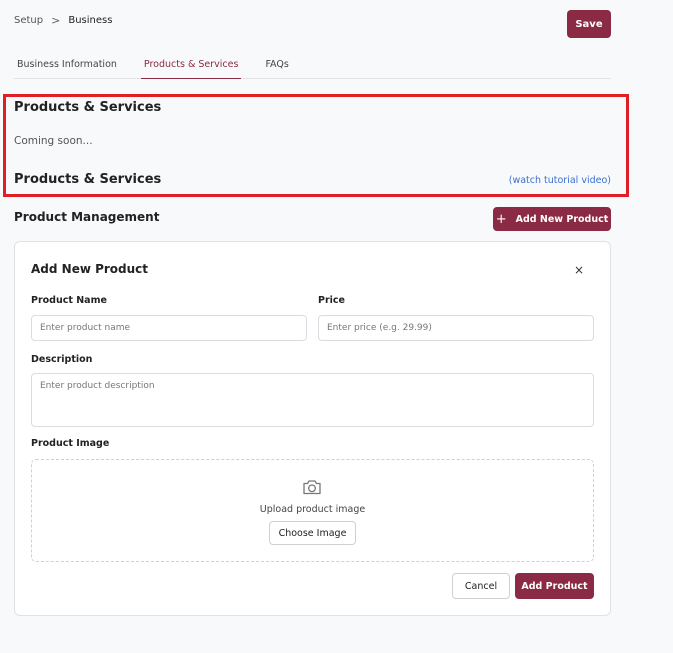  I want to click on add-new-product-label: Add New Product, so click(562, 219).